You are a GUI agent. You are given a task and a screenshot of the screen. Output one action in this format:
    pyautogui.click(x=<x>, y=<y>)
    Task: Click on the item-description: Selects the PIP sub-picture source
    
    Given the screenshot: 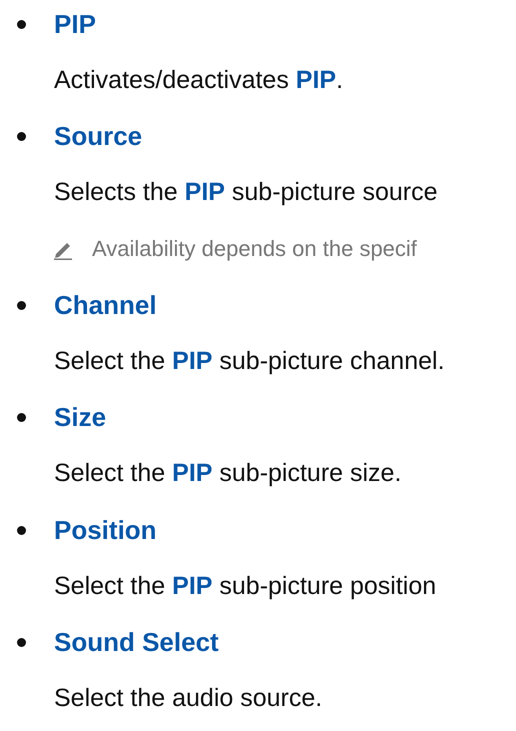 What is the action you would take?
    pyautogui.click(x=246, y=193)
    